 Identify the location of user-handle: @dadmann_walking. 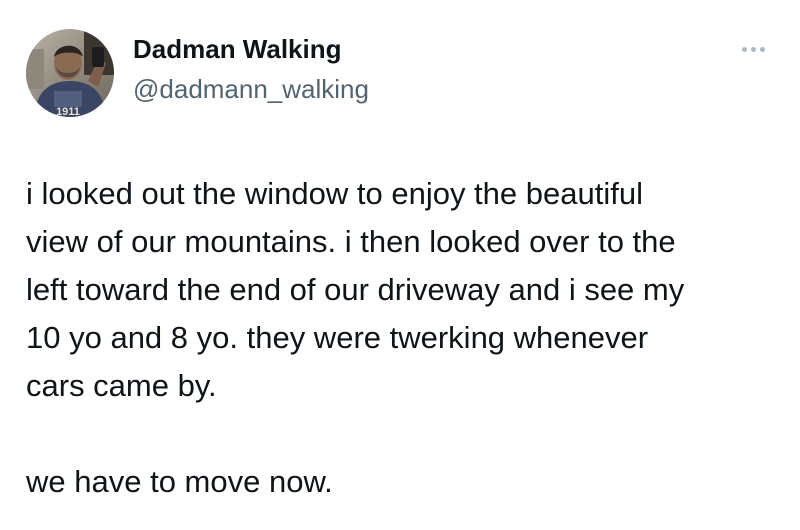
(251, 89).